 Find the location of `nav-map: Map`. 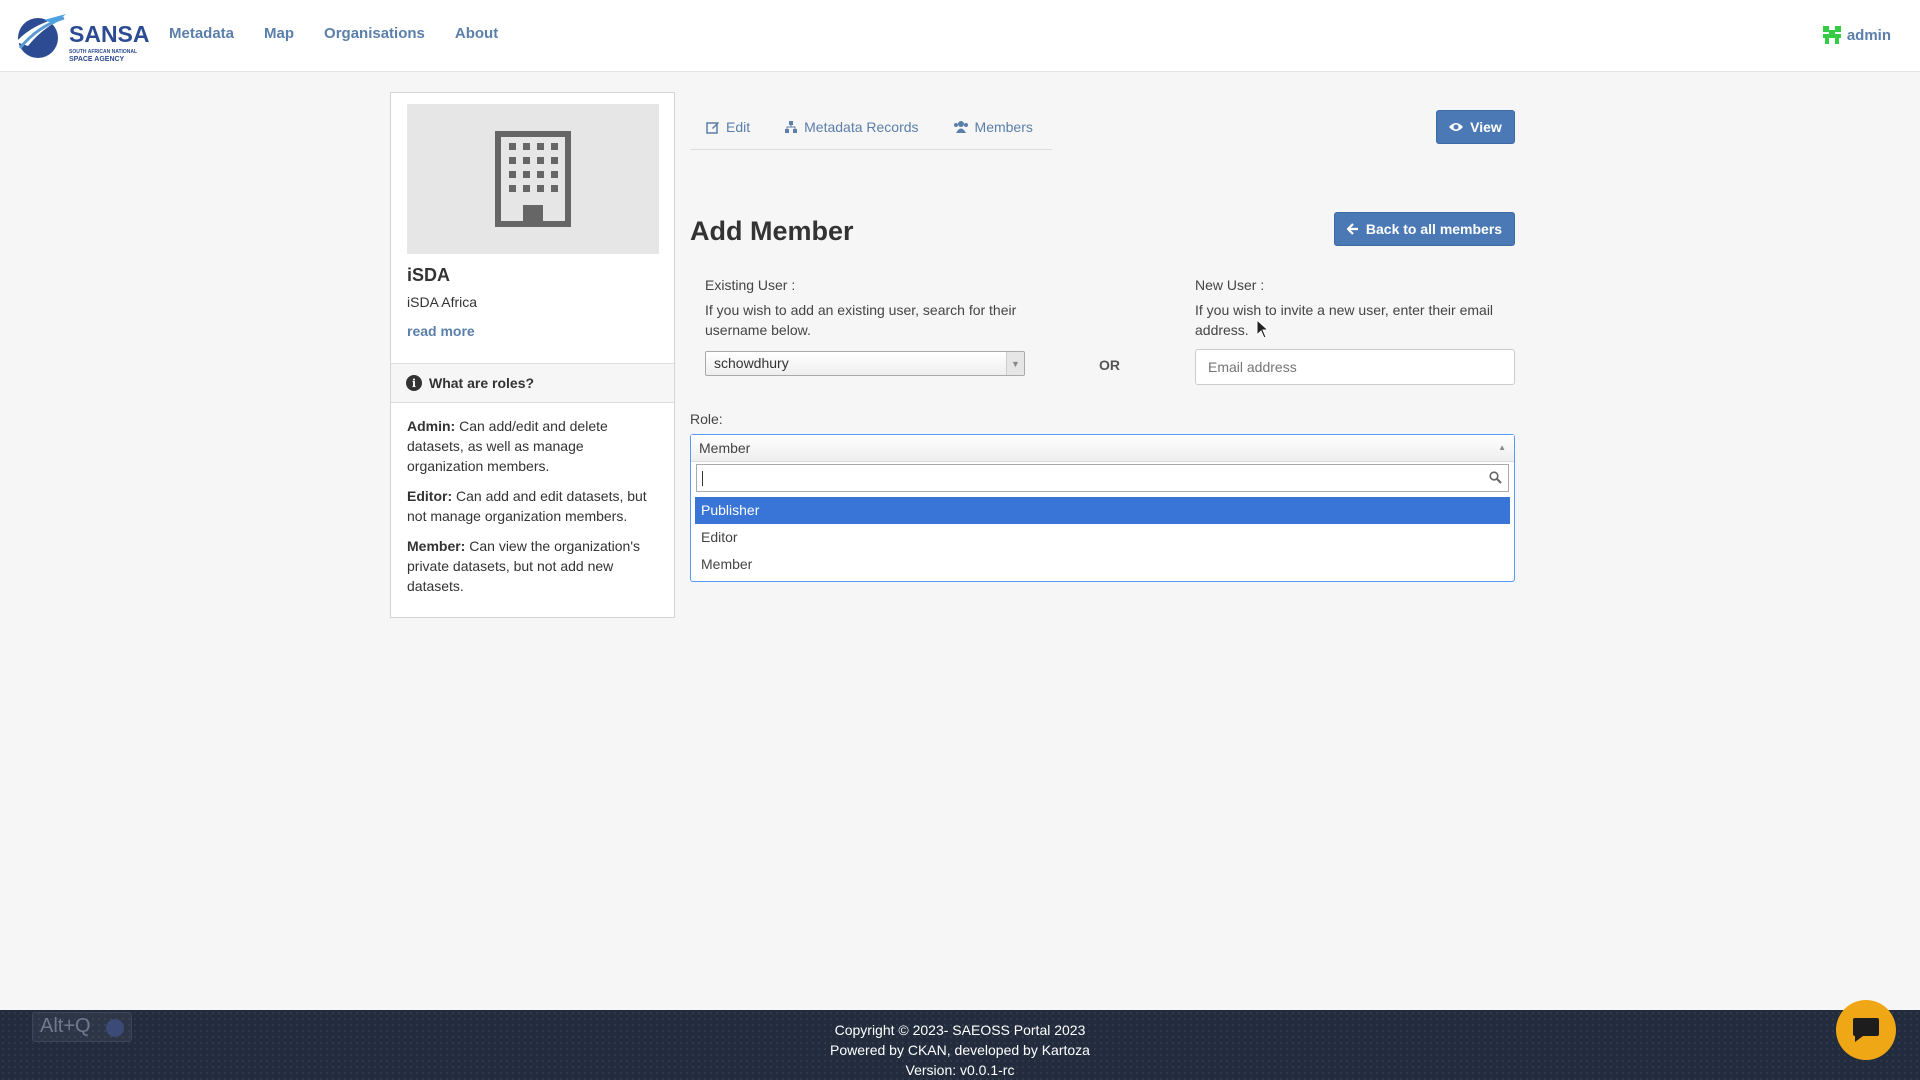

nav-map: Map is located at coordinates (279, 33).